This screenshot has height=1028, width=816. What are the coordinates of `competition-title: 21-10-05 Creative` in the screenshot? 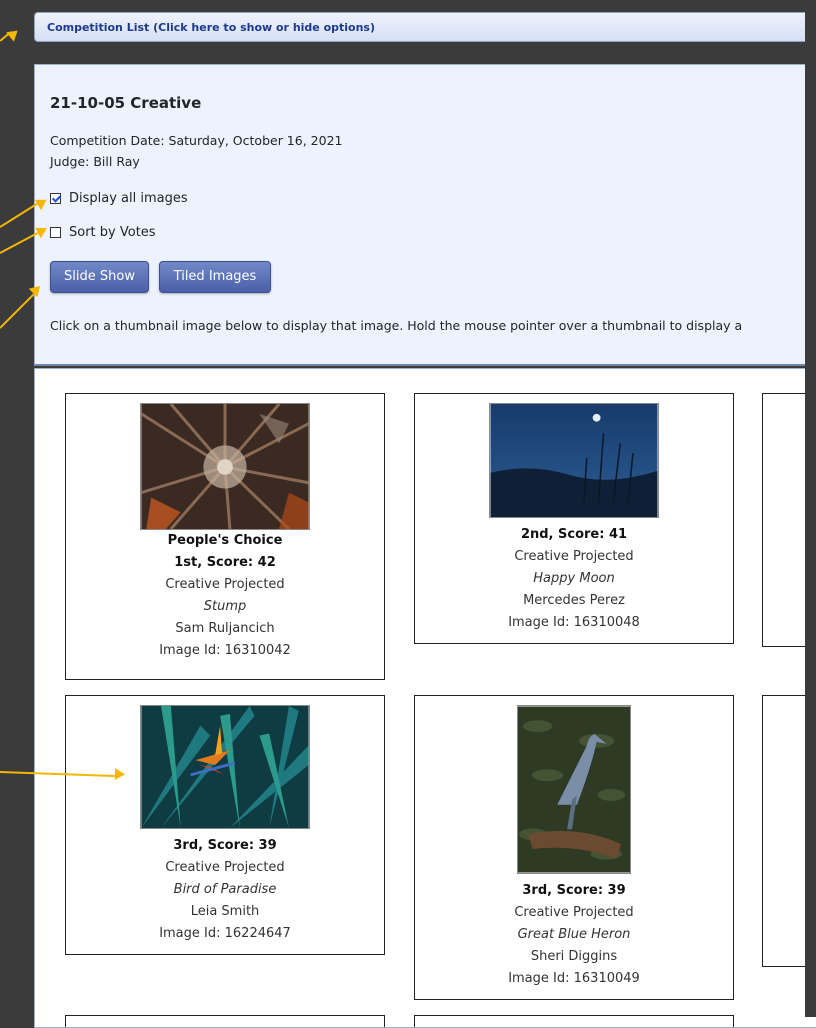 It's located at (126, 103).